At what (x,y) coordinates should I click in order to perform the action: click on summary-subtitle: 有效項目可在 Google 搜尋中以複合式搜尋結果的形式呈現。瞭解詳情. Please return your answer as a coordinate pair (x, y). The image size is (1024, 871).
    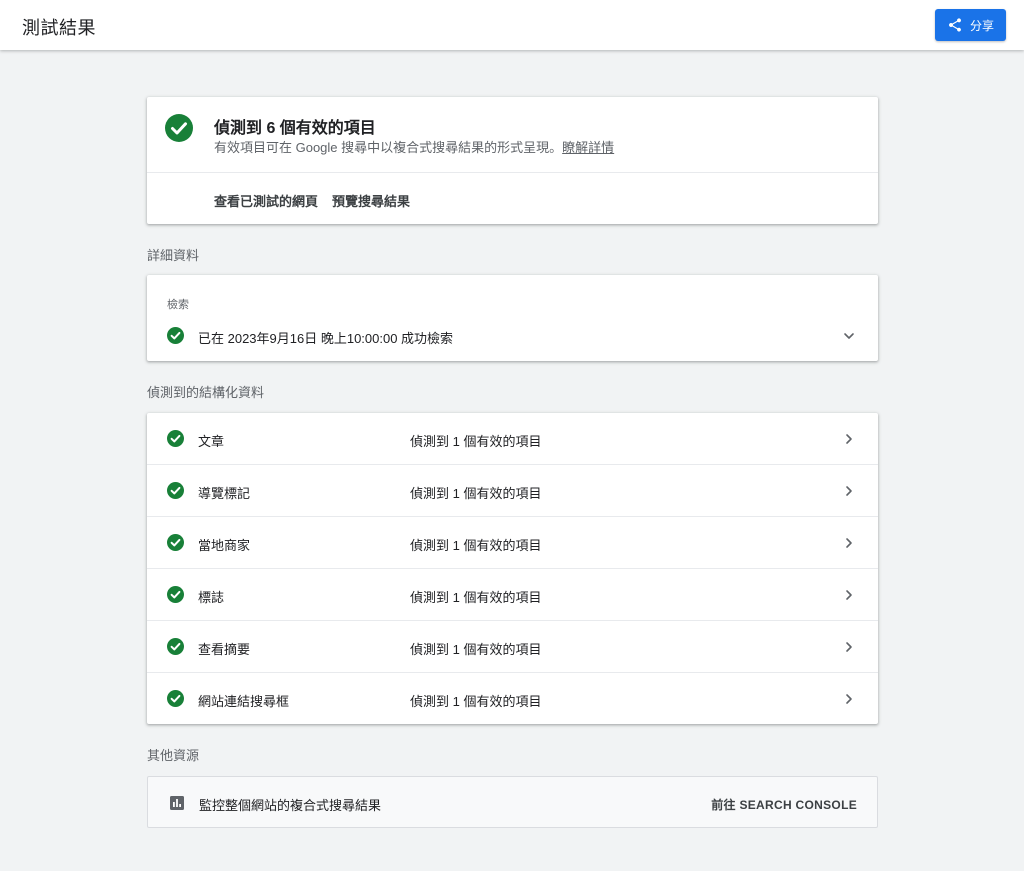
    Looking at the image, I should click on (414, 146).